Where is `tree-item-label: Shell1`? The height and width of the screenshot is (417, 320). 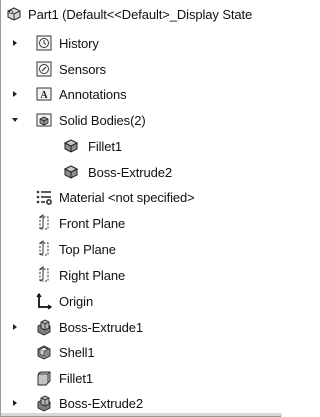
tree-item-label: Shell1 is located at coordinates (77, 352).